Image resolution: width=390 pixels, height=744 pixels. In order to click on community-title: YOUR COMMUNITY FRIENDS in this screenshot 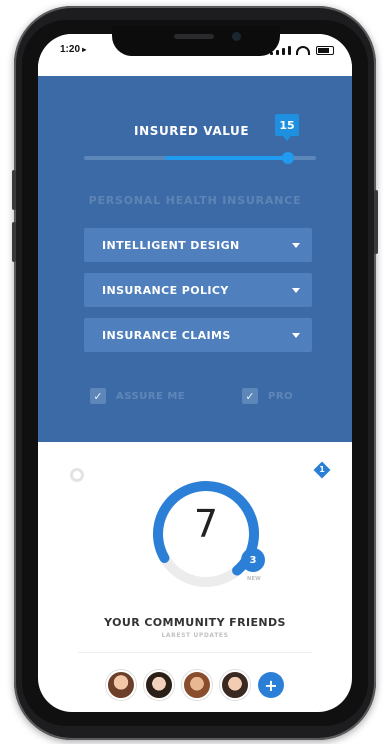, I will do `click(195, 622)`.